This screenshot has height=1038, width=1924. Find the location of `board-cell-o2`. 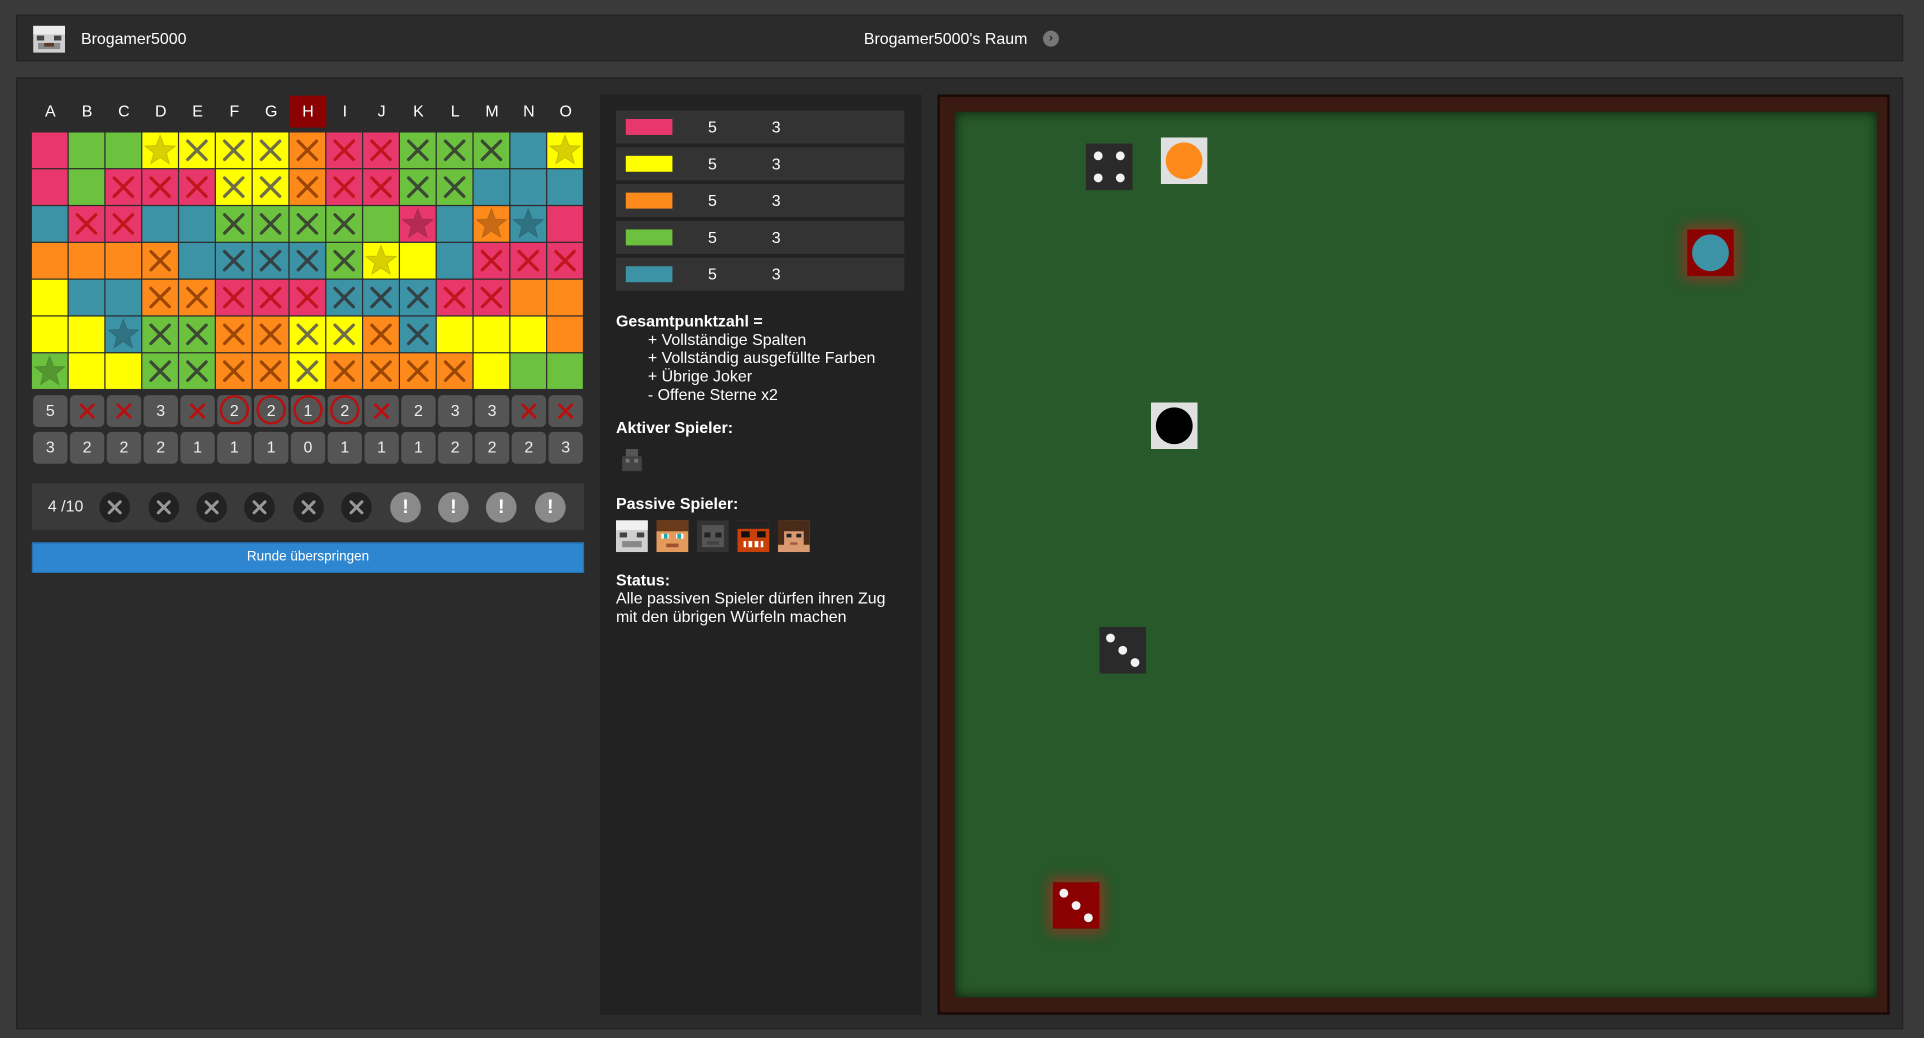

board-cell-o2 is located at coordinates (565, 187).